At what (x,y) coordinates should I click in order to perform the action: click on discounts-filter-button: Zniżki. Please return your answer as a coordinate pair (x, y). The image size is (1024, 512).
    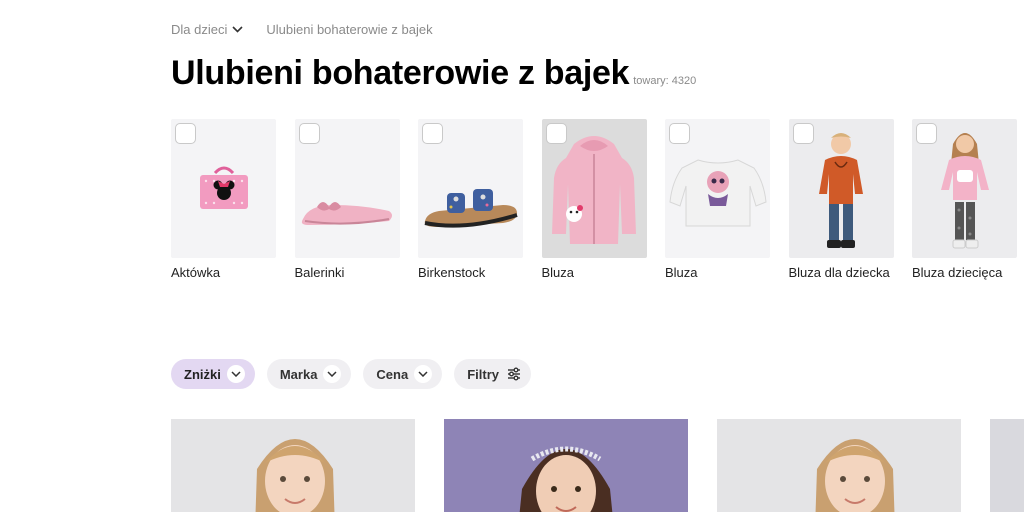
    Looking at the image, I should click on (213, 374).